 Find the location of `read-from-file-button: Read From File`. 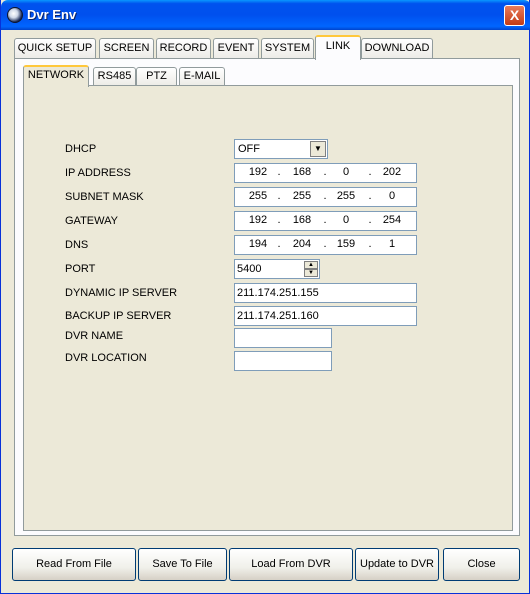

read-from-file-button: Read From File is located at coordinates (74, 564).